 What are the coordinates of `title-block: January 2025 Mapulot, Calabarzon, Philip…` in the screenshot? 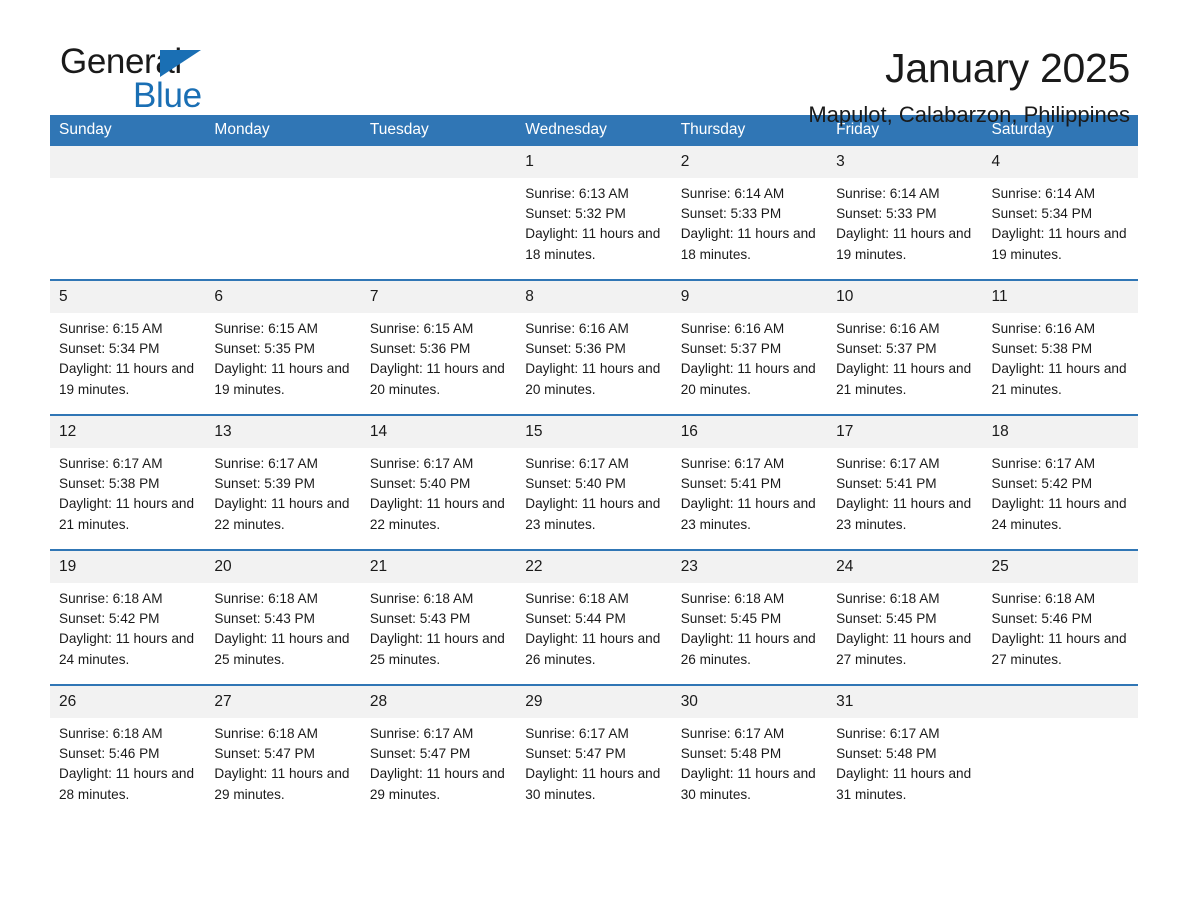 It's located at (969, 87).